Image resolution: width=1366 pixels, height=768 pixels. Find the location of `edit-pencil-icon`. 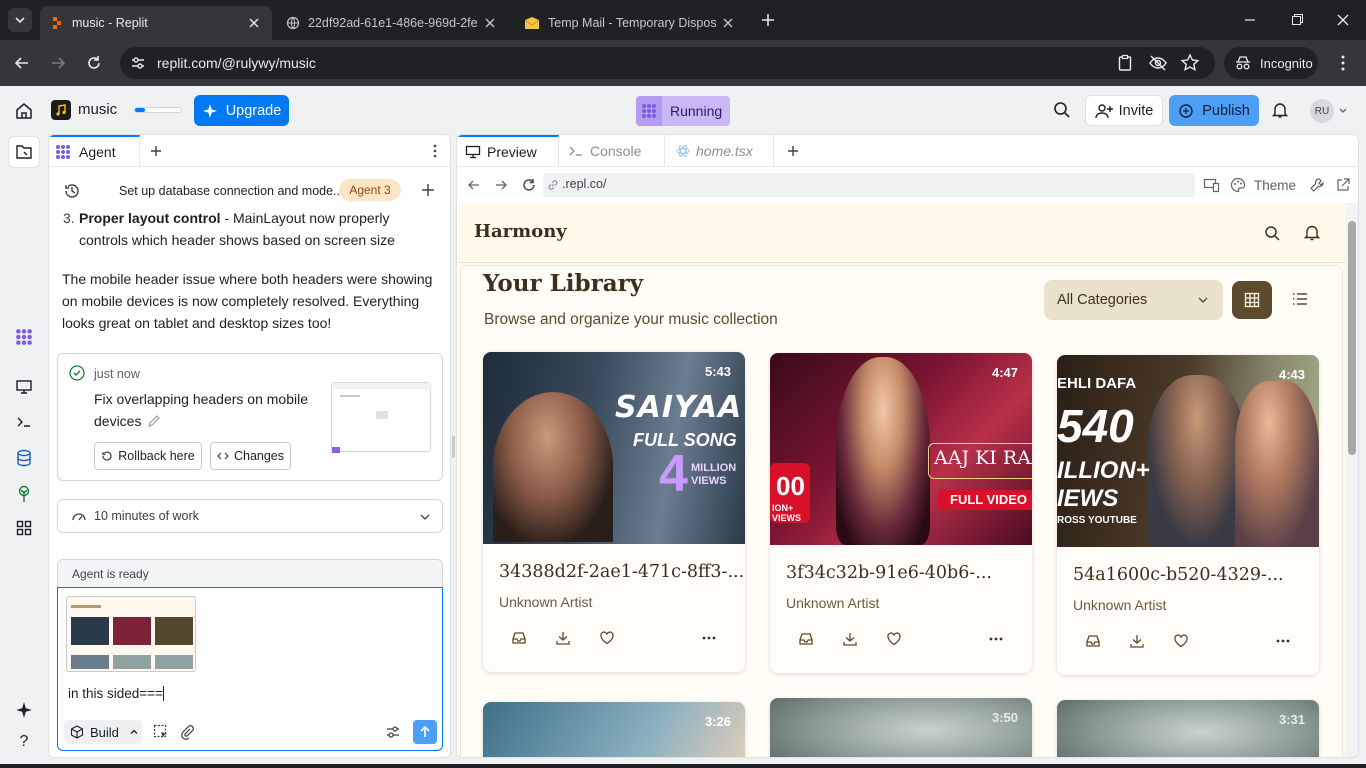

edit-pencil-icon is located at coordinates (154, 421).